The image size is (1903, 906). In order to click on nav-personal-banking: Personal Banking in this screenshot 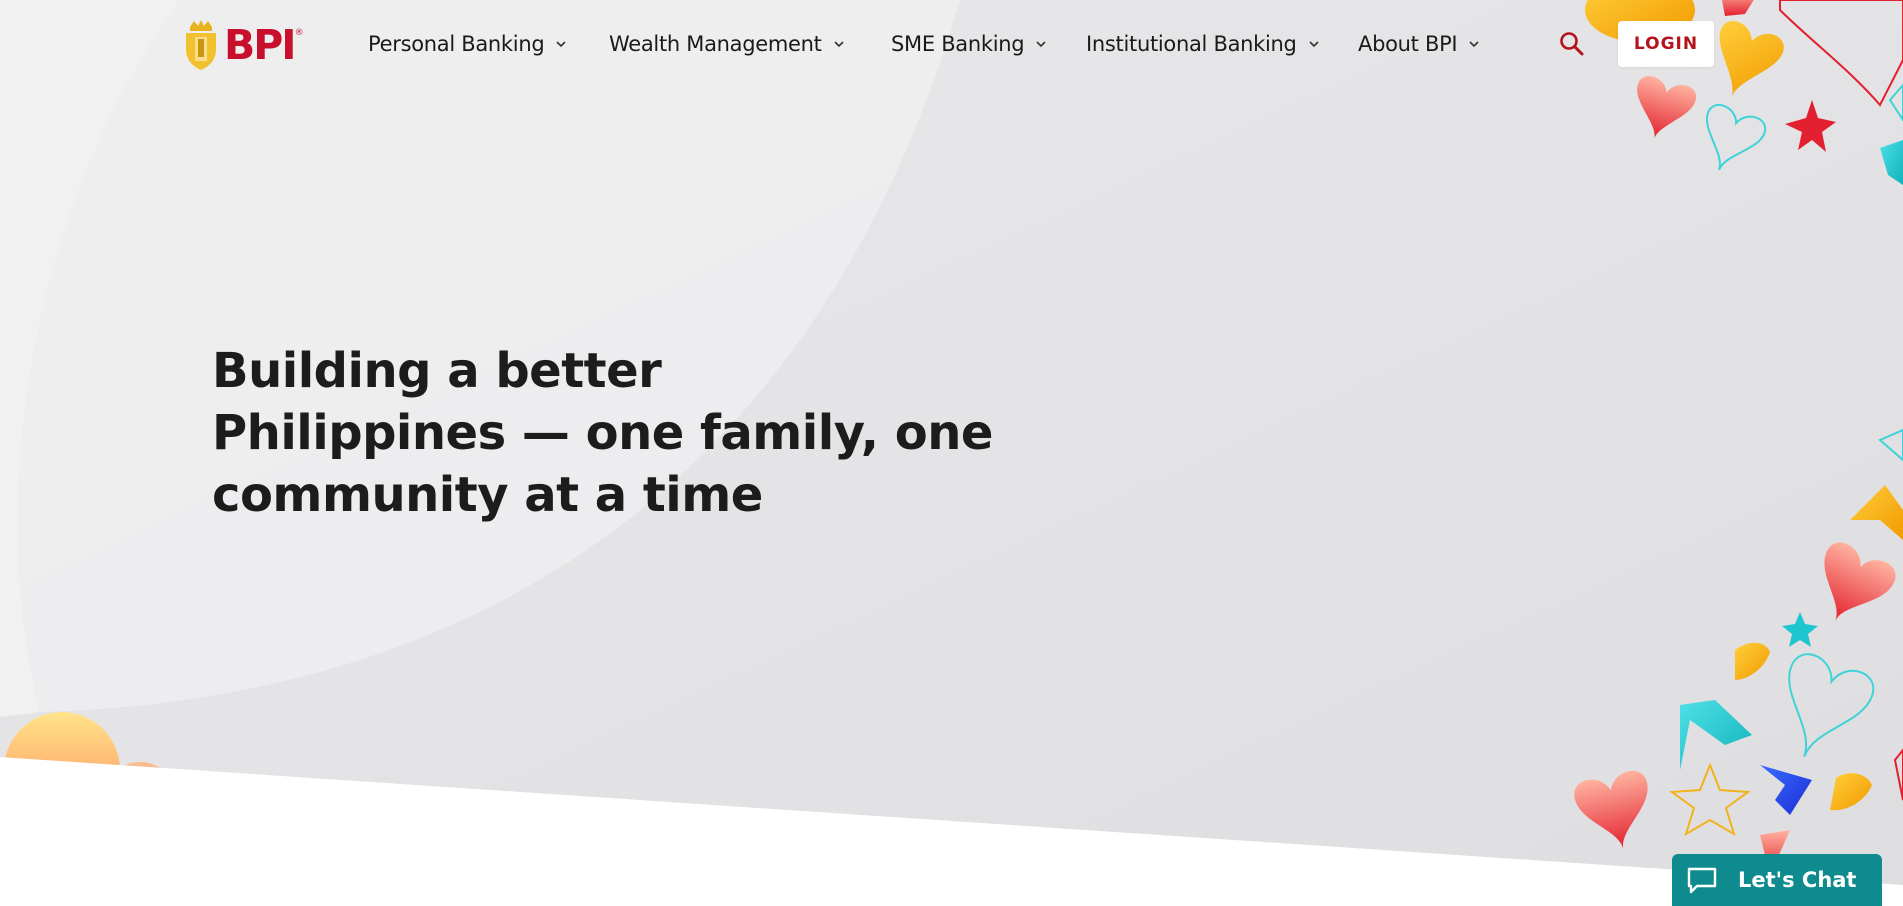, I will do `click(467, 44)`.